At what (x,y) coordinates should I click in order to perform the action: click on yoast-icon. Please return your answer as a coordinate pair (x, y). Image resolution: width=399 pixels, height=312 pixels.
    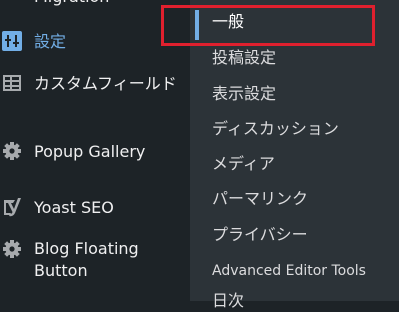
    Looking at the image, I should click on (12, 207).